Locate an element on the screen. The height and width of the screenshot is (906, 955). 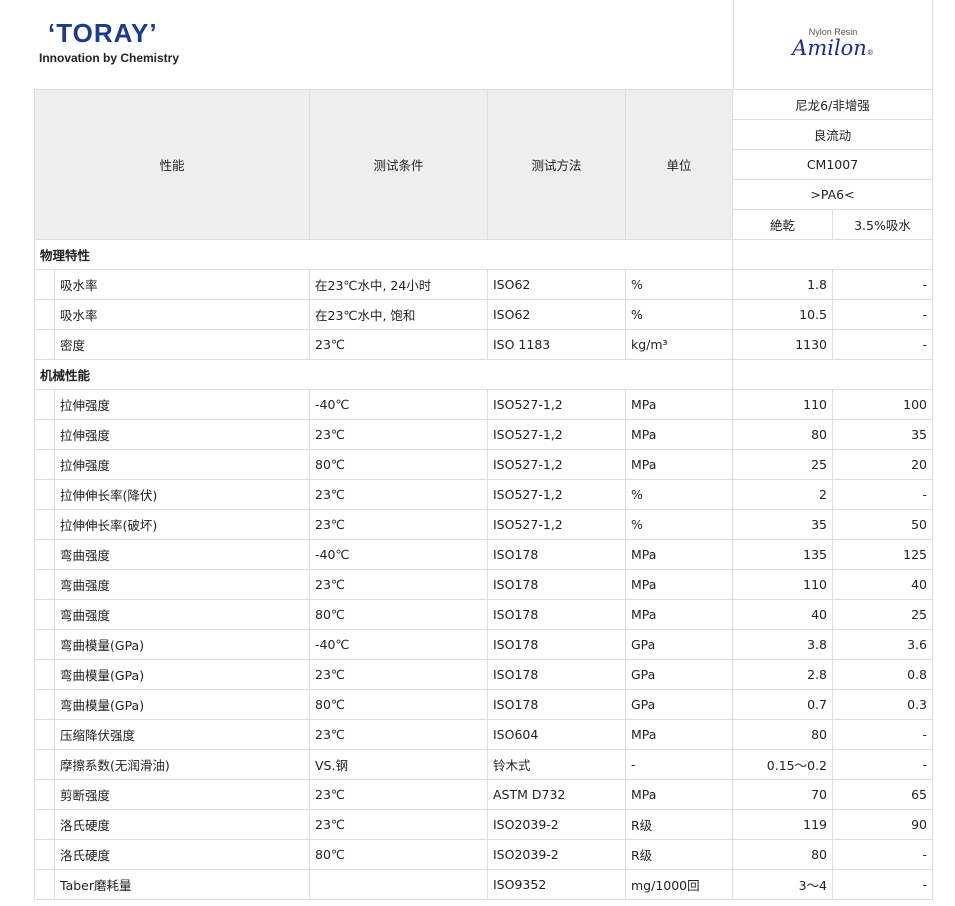
dry-value-cell: 0.7 is located at coordinates (782, 704).